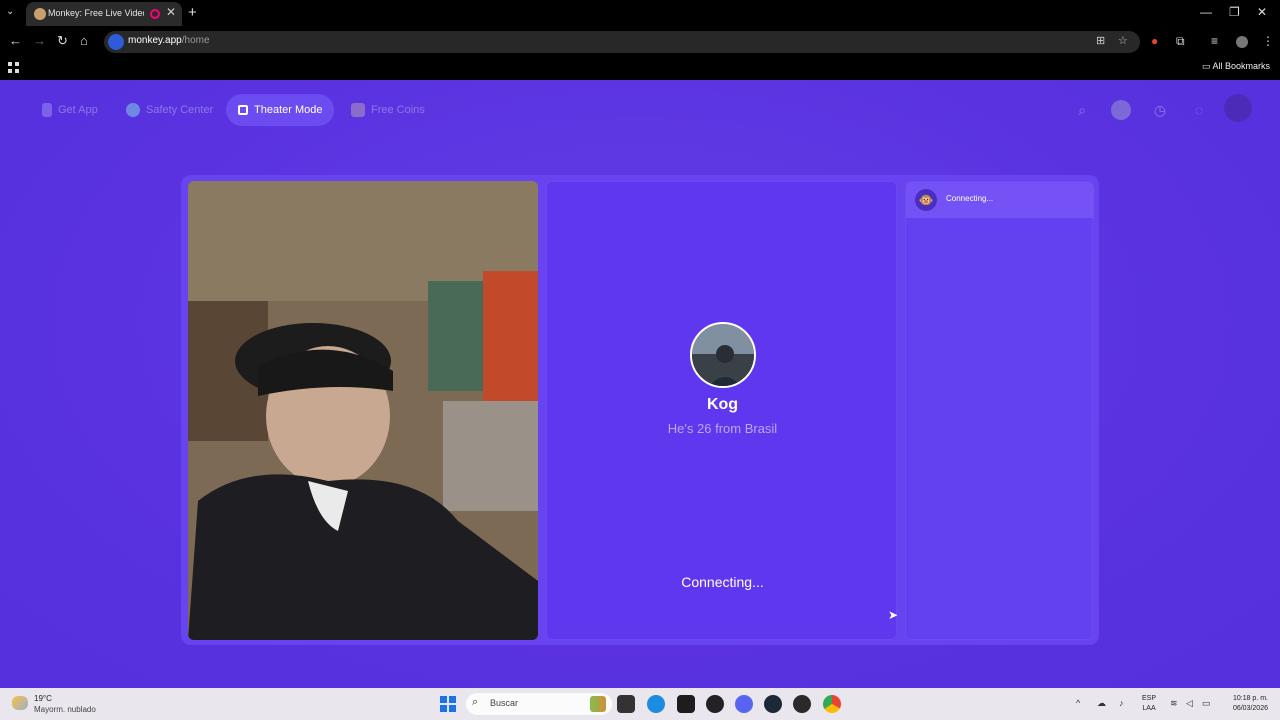 This screenshot has height=720, width=1280. I want to click on mouse-cursor-icon: ➤, so click(893, 615).